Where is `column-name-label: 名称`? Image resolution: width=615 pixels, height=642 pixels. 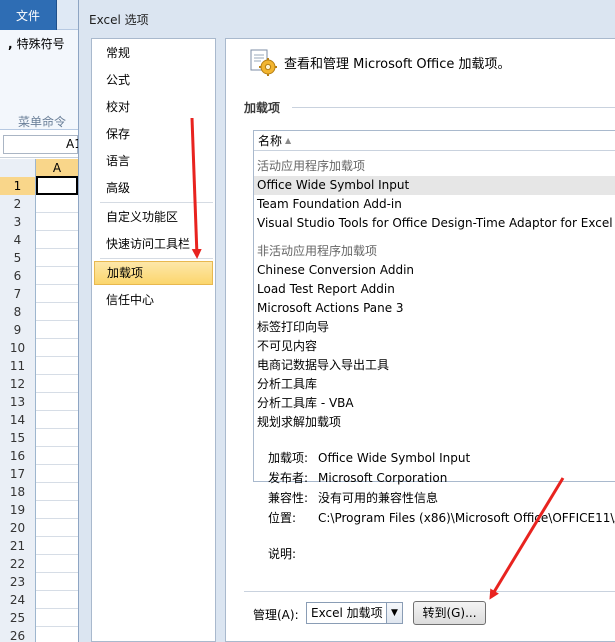 column-name-label: 名称 is located at coordinates (270, 141).